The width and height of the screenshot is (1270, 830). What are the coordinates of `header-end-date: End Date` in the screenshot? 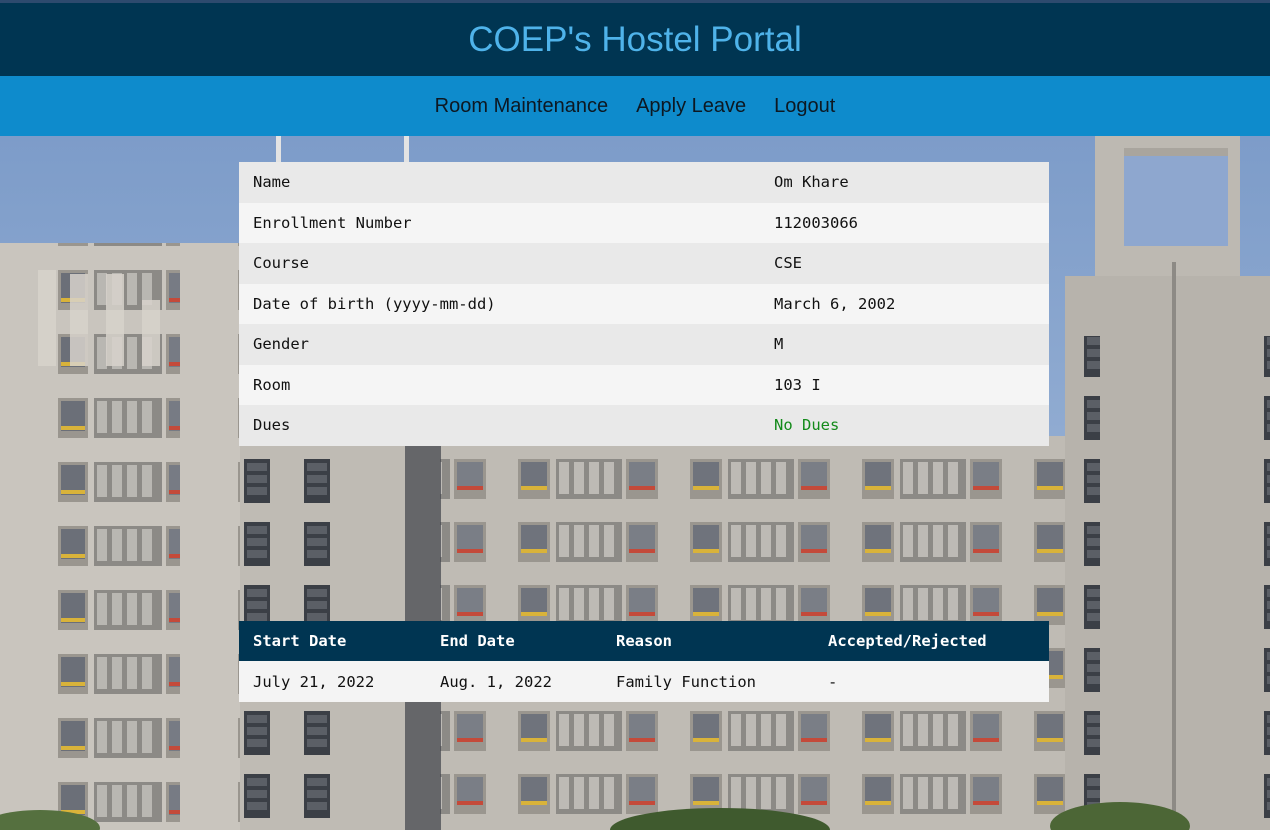 It's located at (514, 641).